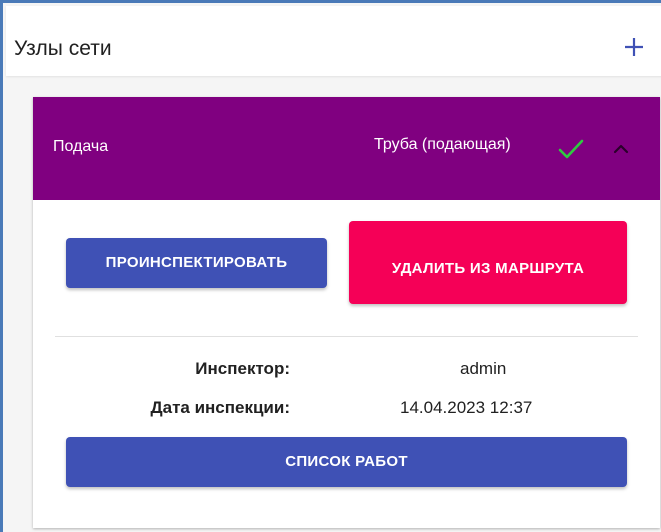 The width and height of the screenshot is (661, 532). I want to click on check-icon, so click(571, 149).